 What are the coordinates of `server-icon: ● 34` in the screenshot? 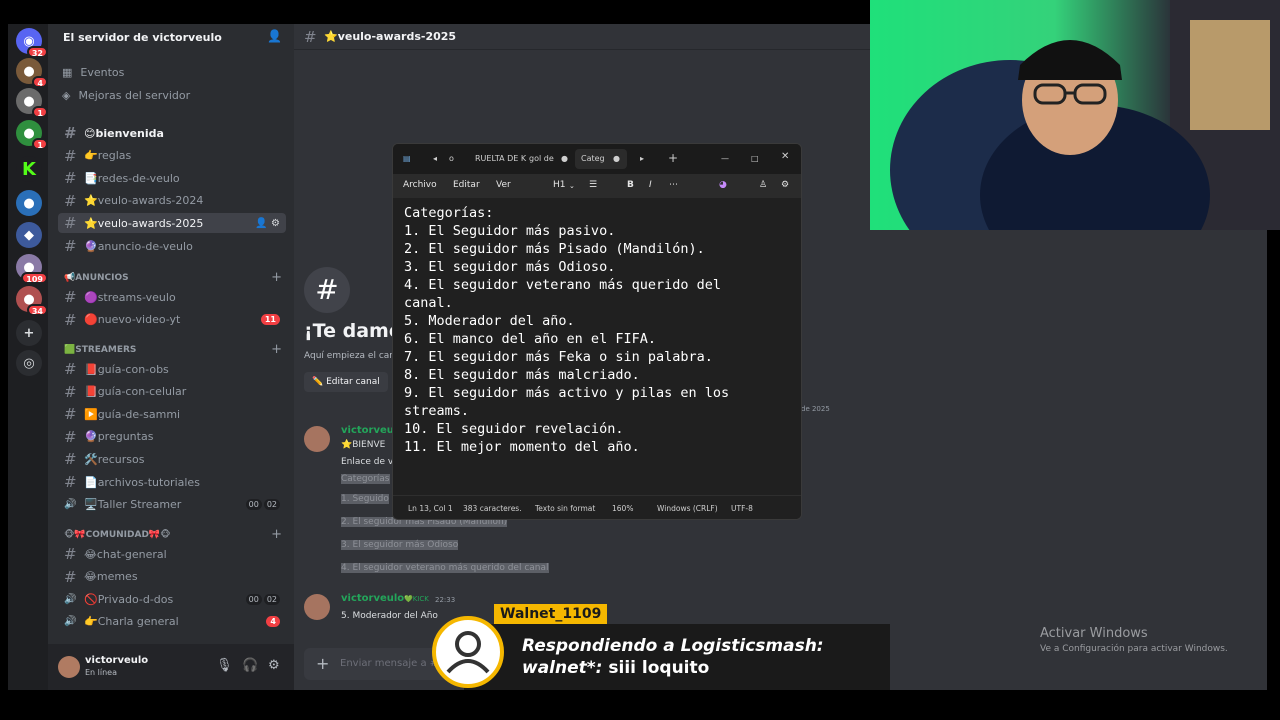 It's located at (32, 301).